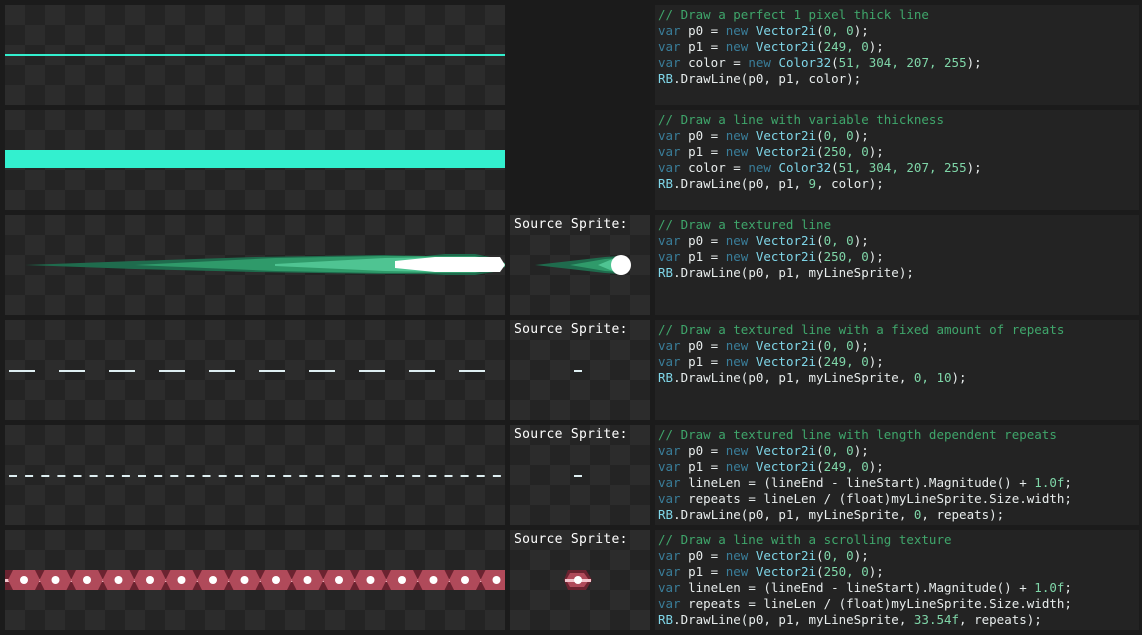 The image size is (1142, 635). I want to click on thick-line-graphic, so click(255, 159).